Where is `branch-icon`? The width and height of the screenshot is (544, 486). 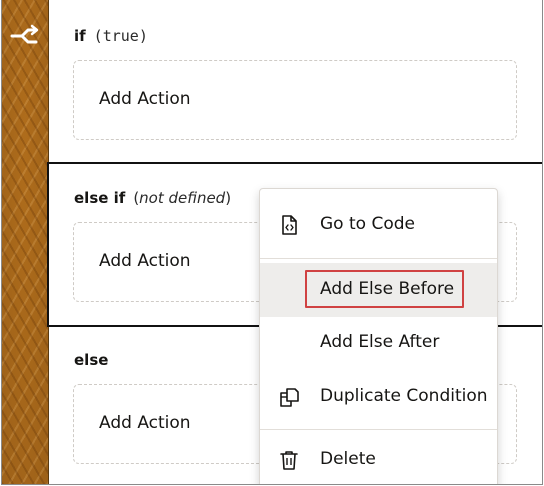 branch-icon is located at coordinates (24, 34).